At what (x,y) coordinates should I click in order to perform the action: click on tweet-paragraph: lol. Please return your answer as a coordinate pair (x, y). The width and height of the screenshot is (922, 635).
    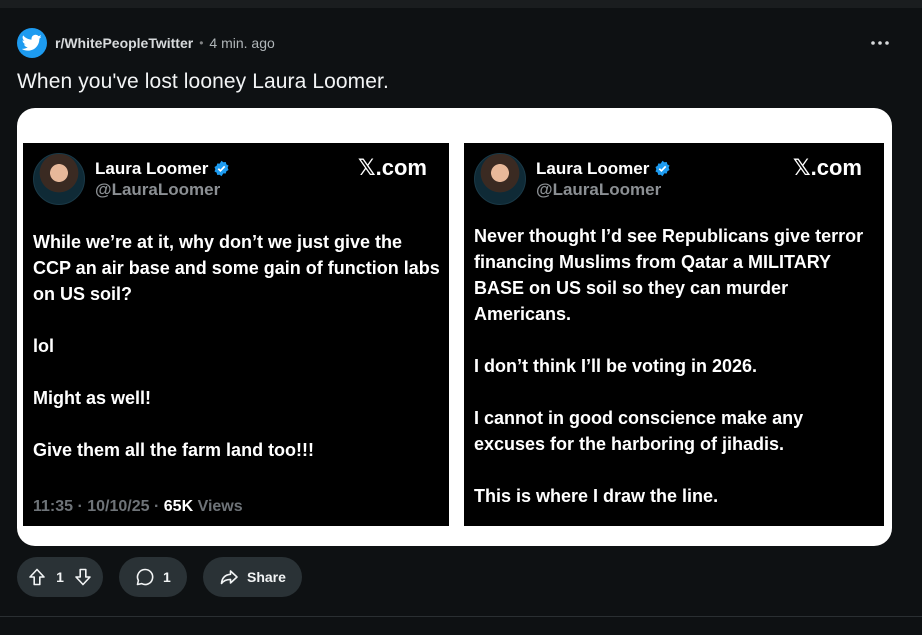
    Looking at the image, I should click on (43, 346).